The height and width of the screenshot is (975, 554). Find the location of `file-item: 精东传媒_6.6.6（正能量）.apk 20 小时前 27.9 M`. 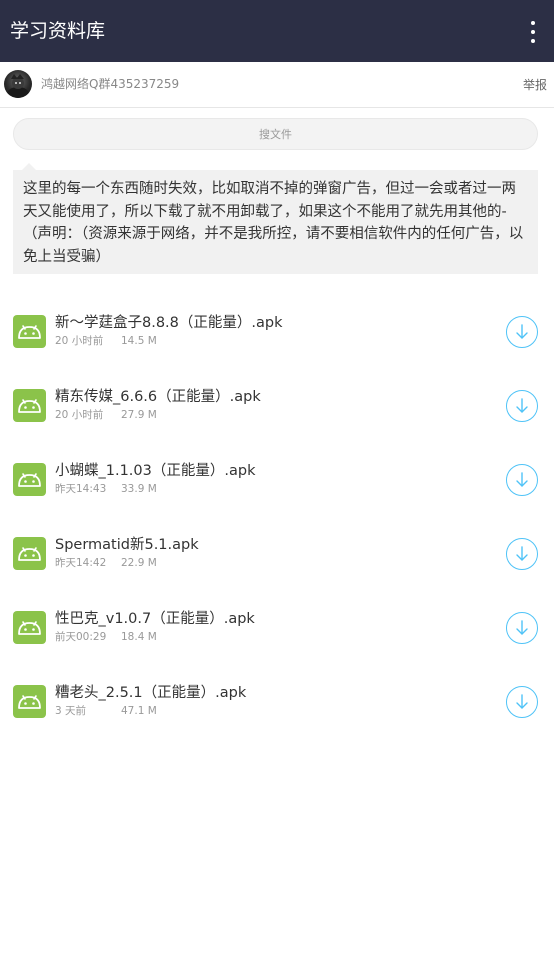

file-item: 精东传媒_6.6.6（正能量）.apk 20 小时前 27.9 M is located at coordinates (277, 405).